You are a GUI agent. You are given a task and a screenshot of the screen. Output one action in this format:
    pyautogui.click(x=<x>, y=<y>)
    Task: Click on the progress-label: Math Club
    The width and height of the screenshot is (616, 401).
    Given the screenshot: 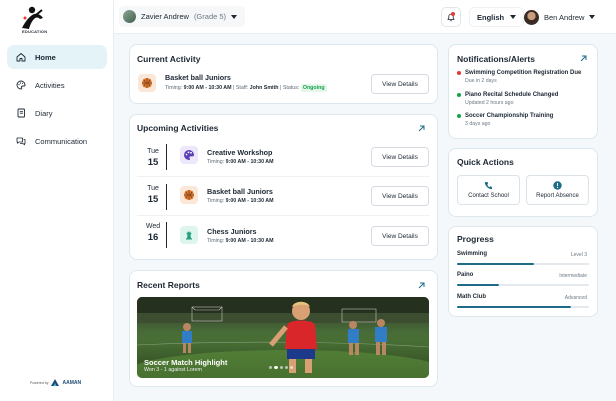 What is the action you would take?
    pyautogui.click(x=471, y=297)
    